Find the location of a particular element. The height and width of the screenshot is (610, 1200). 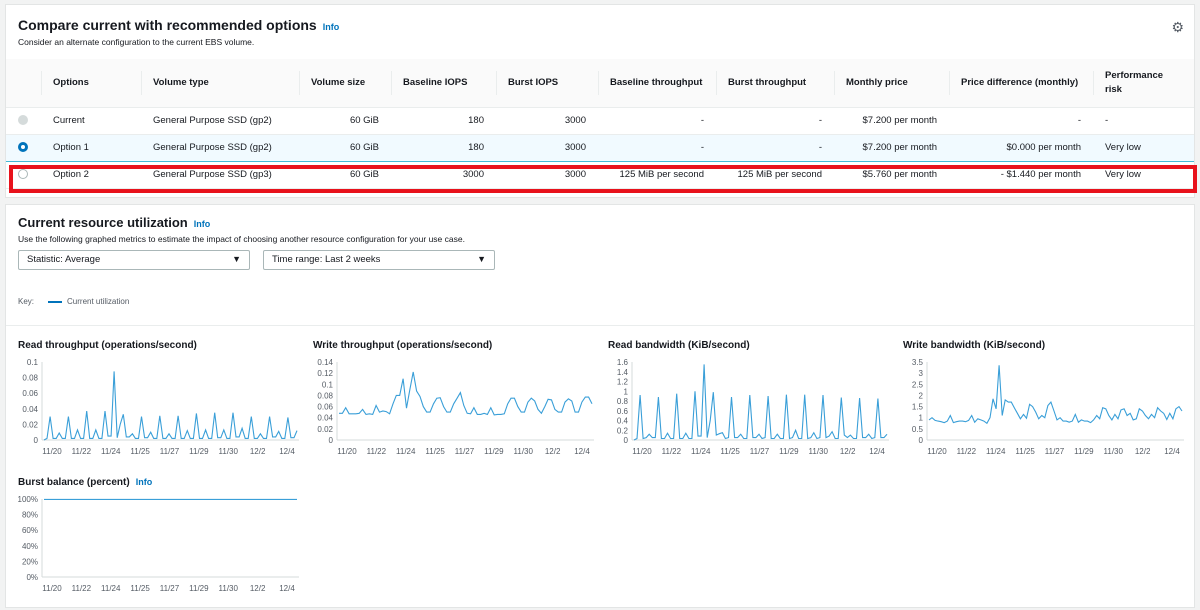

chart-title: Burst balance (percent) Info is located at coordinates (85, 482).